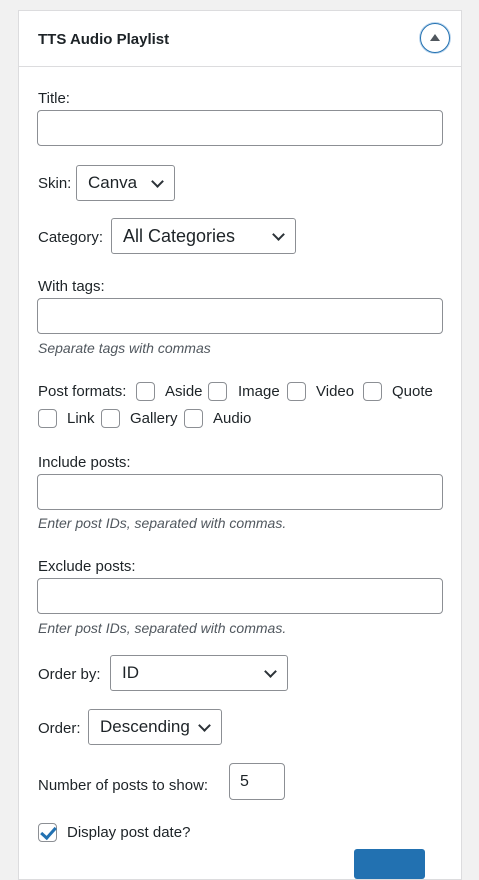  Describe the element at coordinates (162, 523) in the screenshot. I see `include-posts-hint: Enter post IDs, separated with commas.` at that location.